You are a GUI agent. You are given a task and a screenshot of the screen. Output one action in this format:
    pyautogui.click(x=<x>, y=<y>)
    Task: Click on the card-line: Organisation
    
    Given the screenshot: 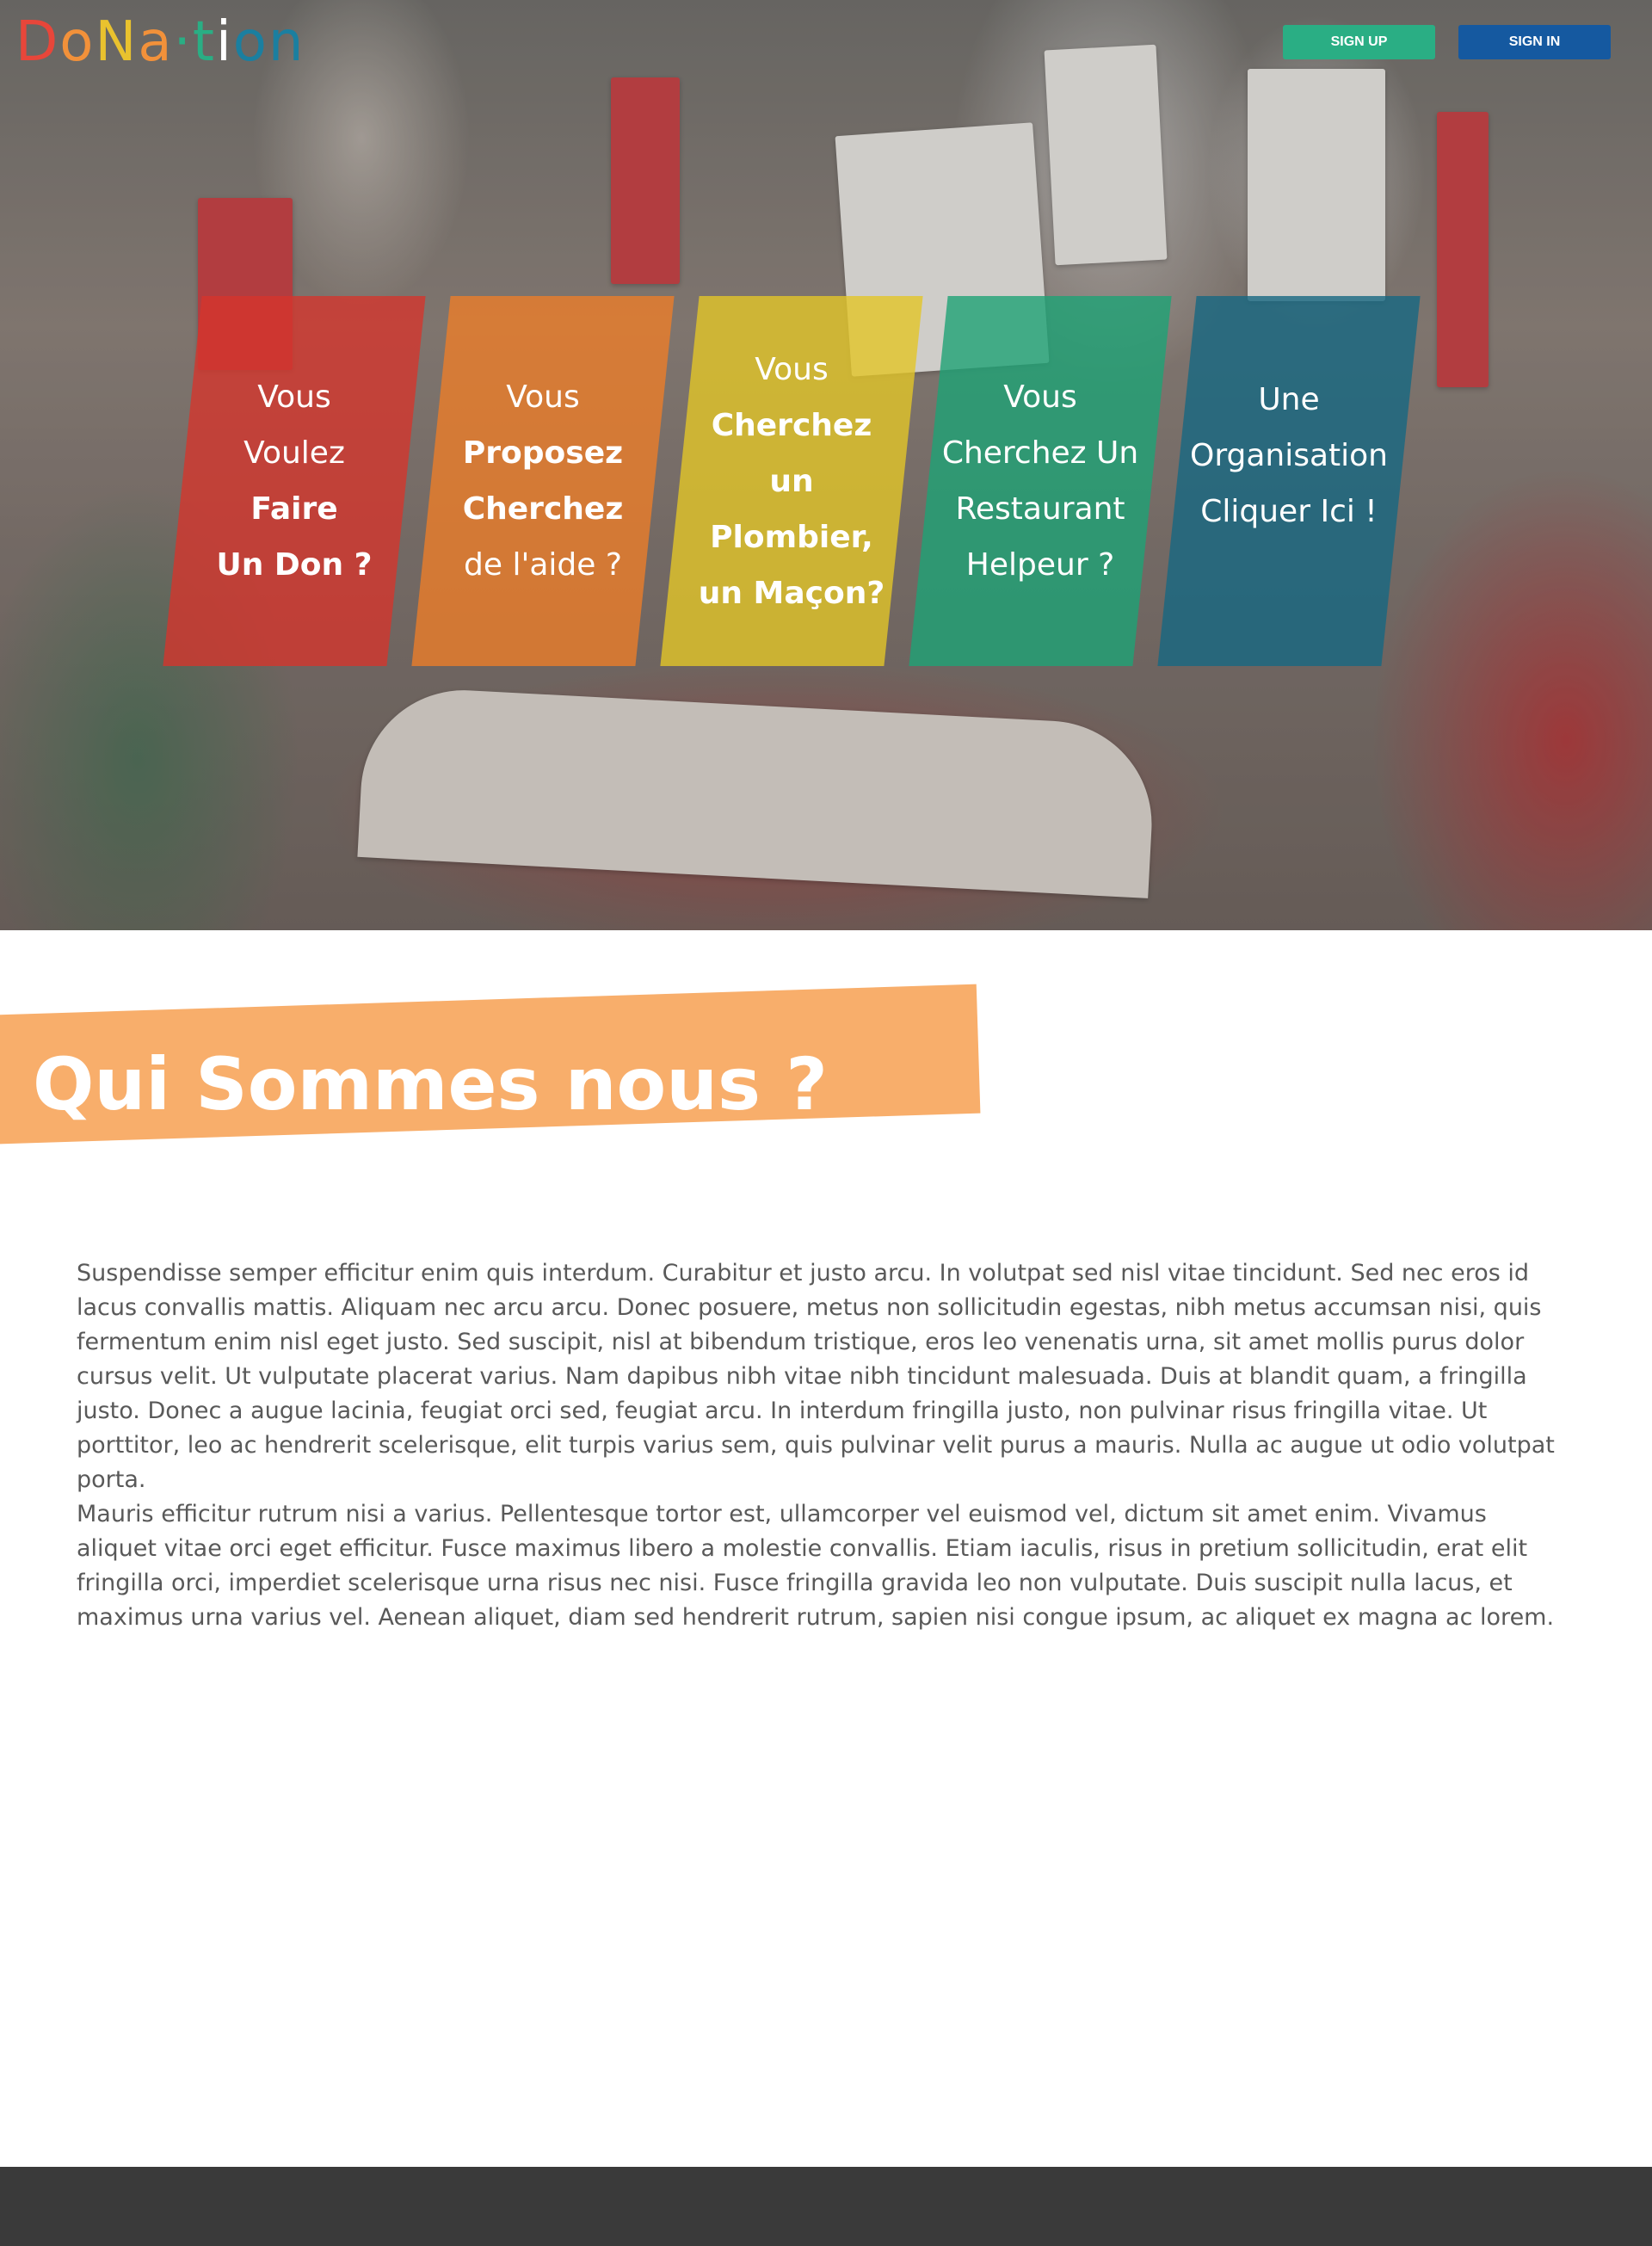 What is the action you would take?
    pyautogui.click(x=1288, y=455)
    